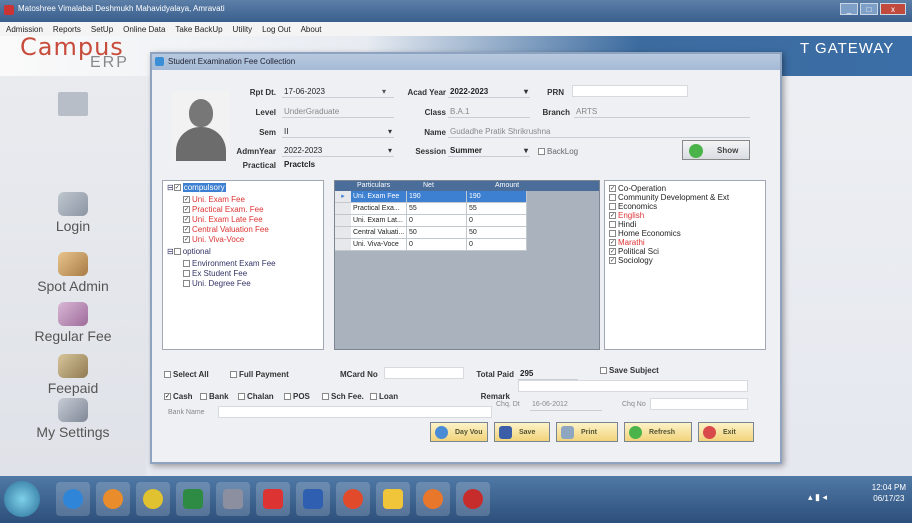 The height and width of the screenshot is (523, 912). Describe the element at coordinates (622, 224) in the screenshot. I see `subject-item: Hindi` at that location.